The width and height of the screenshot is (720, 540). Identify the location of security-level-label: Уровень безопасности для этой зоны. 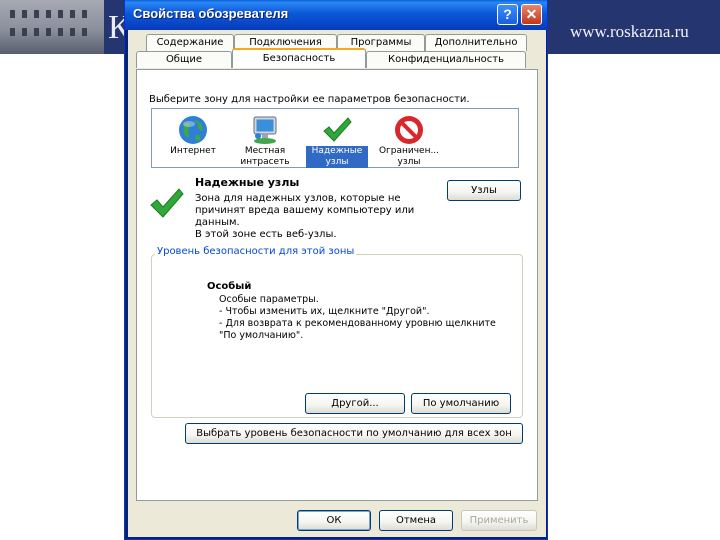
(256, 251).